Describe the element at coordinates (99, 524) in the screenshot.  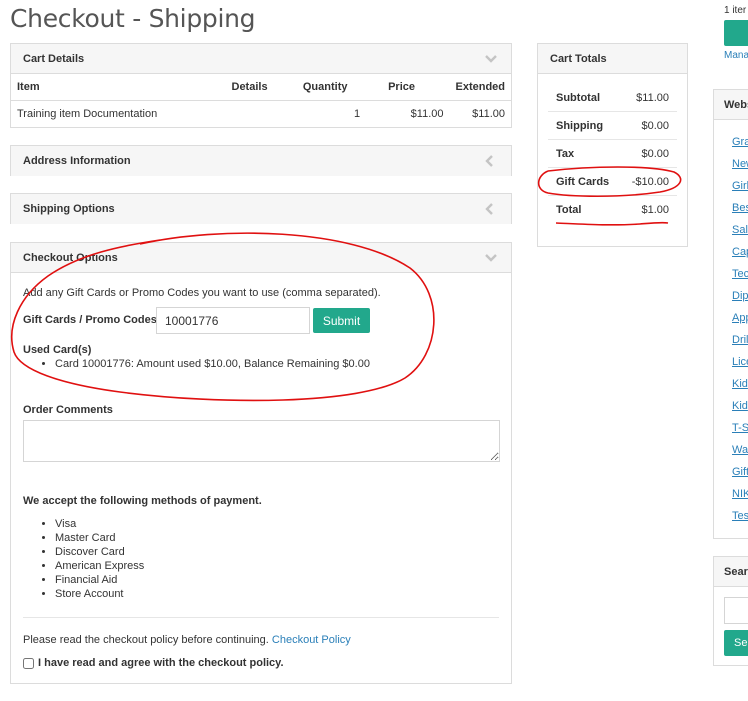
I see `payment-method: Visa` at that location.